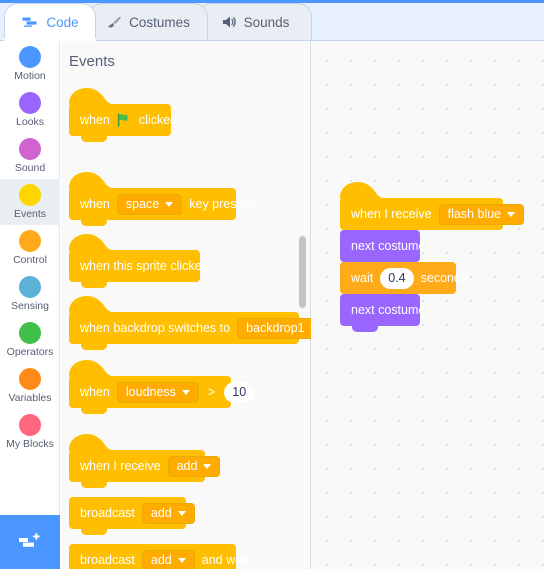 The width and height of the screenshot is (544, 569). What do you see at coordinates (225, 560) in the screenshot?
I see `block-text: and wait` at bounding box center [225, 560].